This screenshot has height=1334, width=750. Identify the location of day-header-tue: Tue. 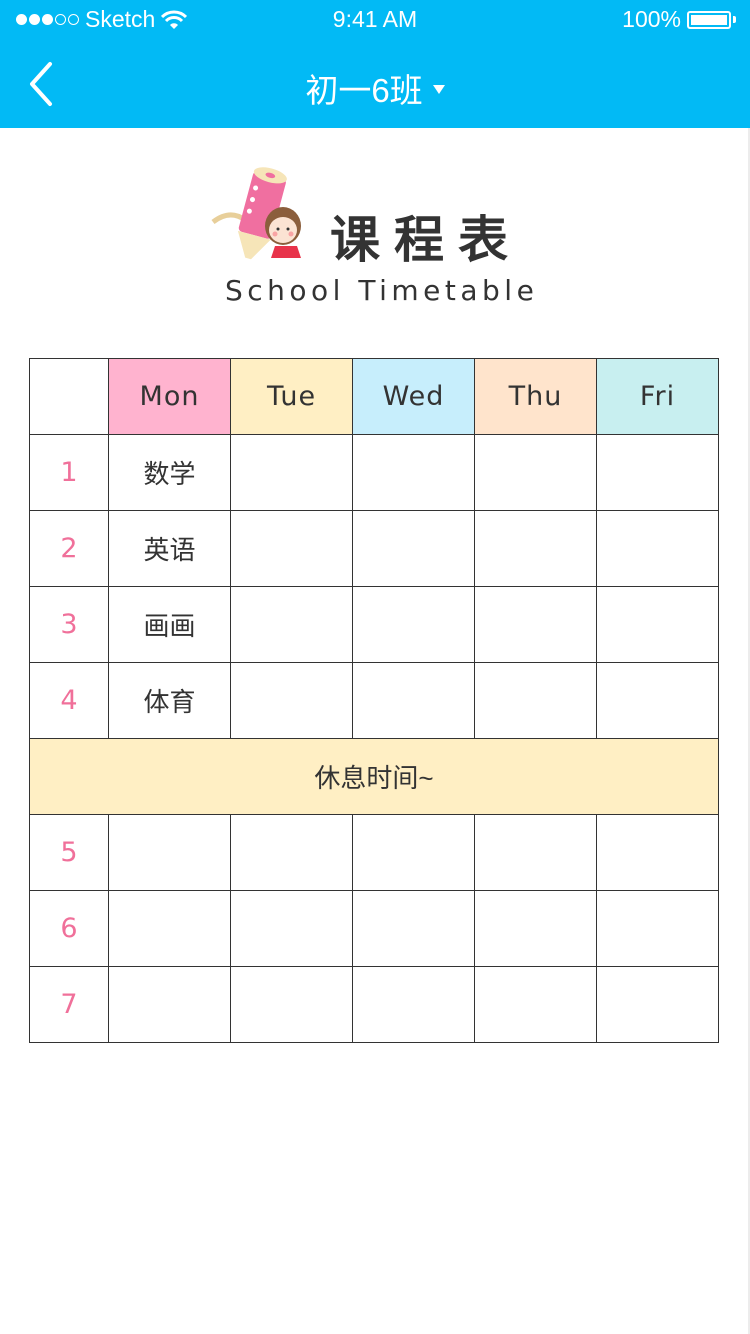
(291, 396).